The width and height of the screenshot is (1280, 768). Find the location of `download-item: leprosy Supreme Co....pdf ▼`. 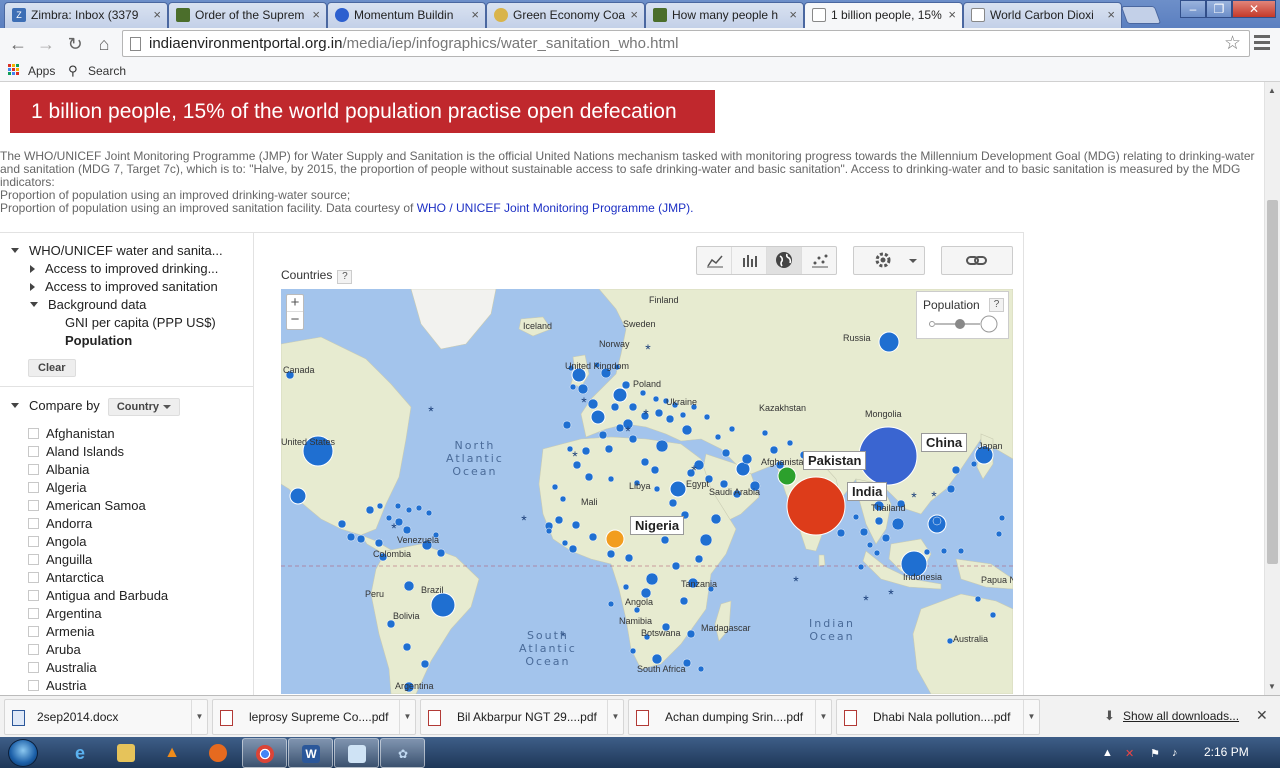

download-item: leprosy Supreme Co....pdf ▼ is located at coordinates (314, 717).